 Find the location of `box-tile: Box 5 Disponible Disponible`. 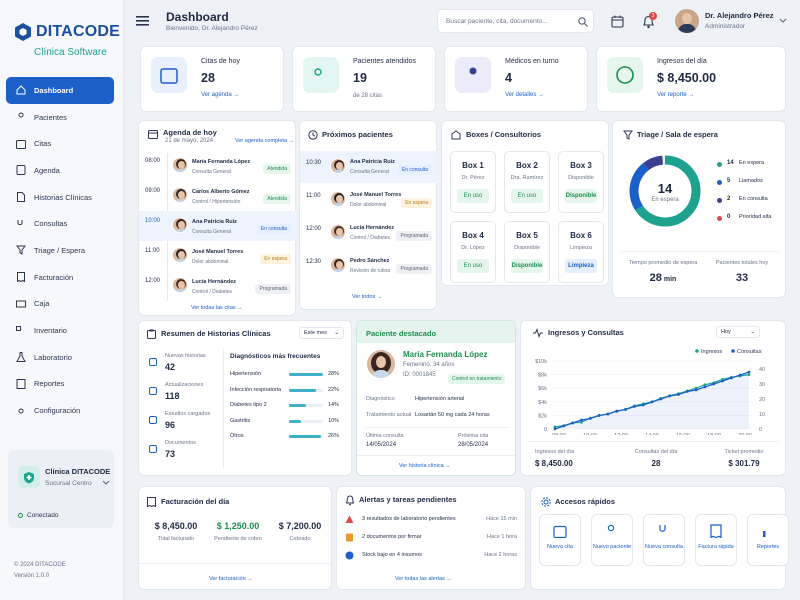

box-tile: Box 5 Disponible Disponible is located at coordinates (527, 252).